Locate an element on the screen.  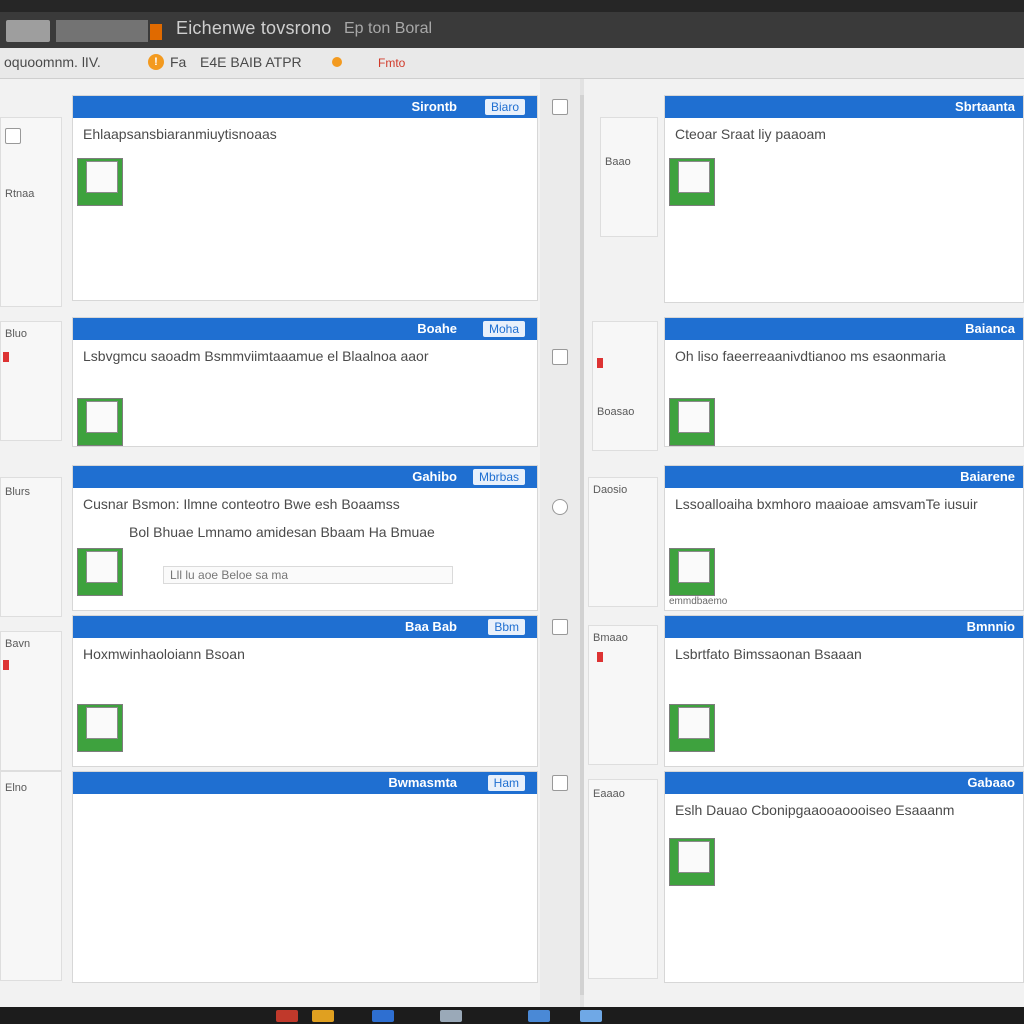
panel-title: Lsbrtfato Bimssaonan Bsaaan is located at coordinates (843, 654).